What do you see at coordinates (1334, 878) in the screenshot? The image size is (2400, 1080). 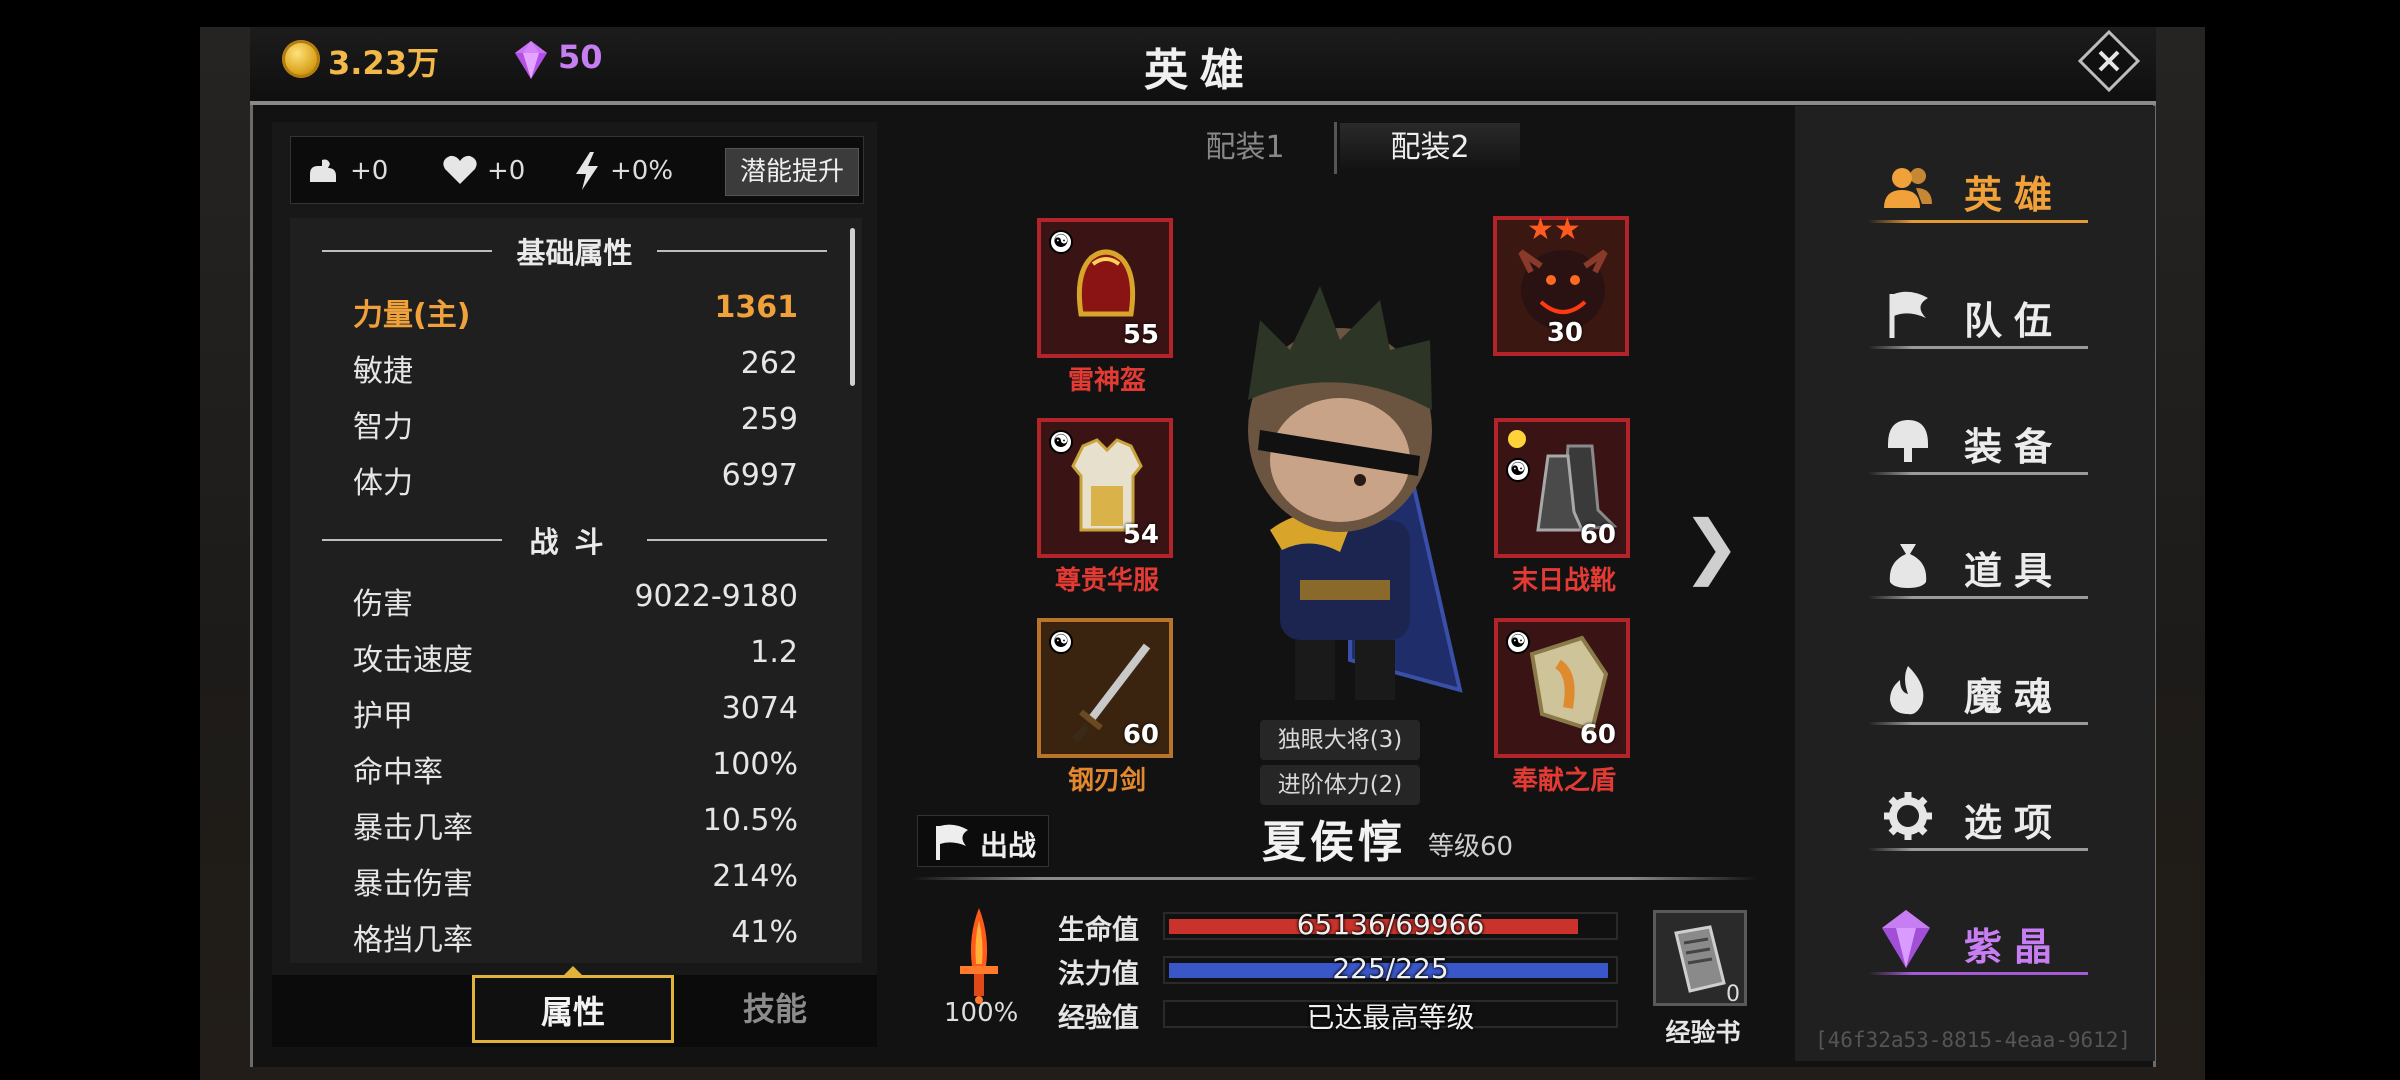 I see `divider` at bounding box center [1334, 878].